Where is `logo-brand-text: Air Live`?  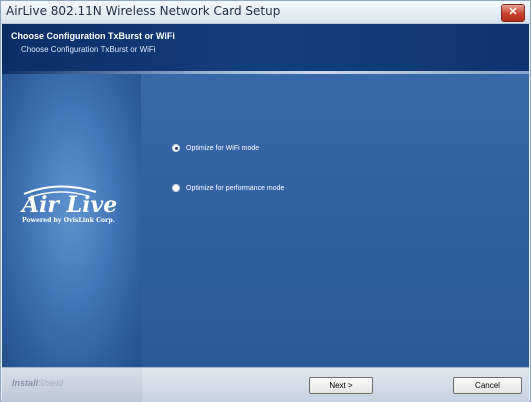
logo-brand-text: Air Live is located at coordinates (68, 205).